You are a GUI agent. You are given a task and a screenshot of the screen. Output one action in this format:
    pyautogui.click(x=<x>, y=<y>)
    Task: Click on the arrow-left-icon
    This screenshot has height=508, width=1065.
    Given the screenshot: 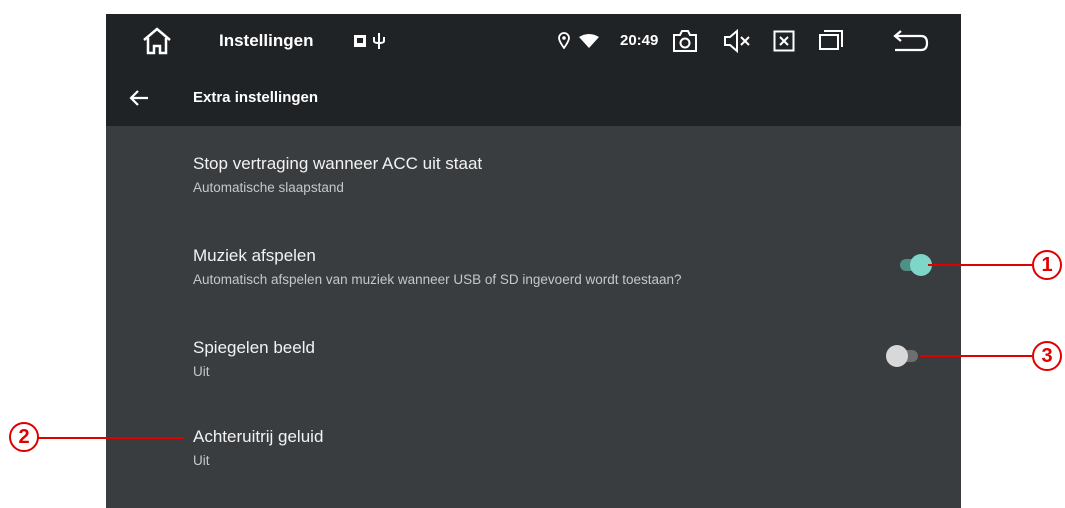 What is the action you would take?
    pyautogui.click(x=139, y=98)
    